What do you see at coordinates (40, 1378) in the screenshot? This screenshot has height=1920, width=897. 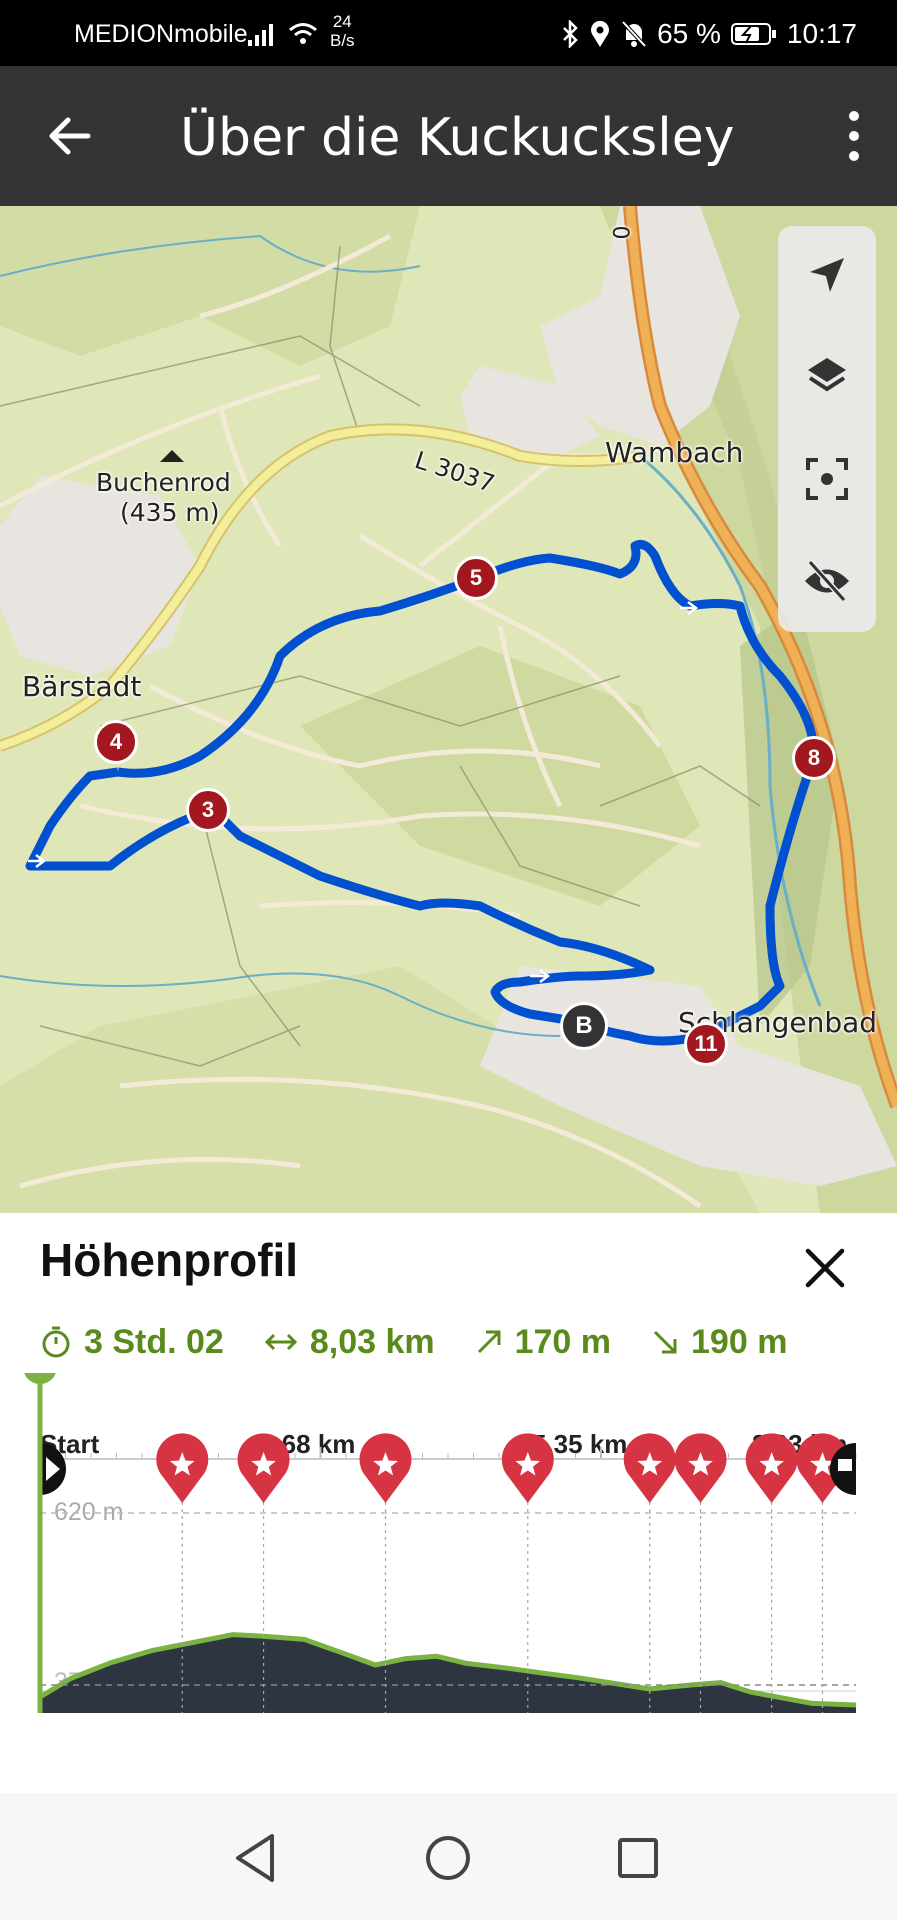 I see `position-knob` at bounding box center [40, 1378].